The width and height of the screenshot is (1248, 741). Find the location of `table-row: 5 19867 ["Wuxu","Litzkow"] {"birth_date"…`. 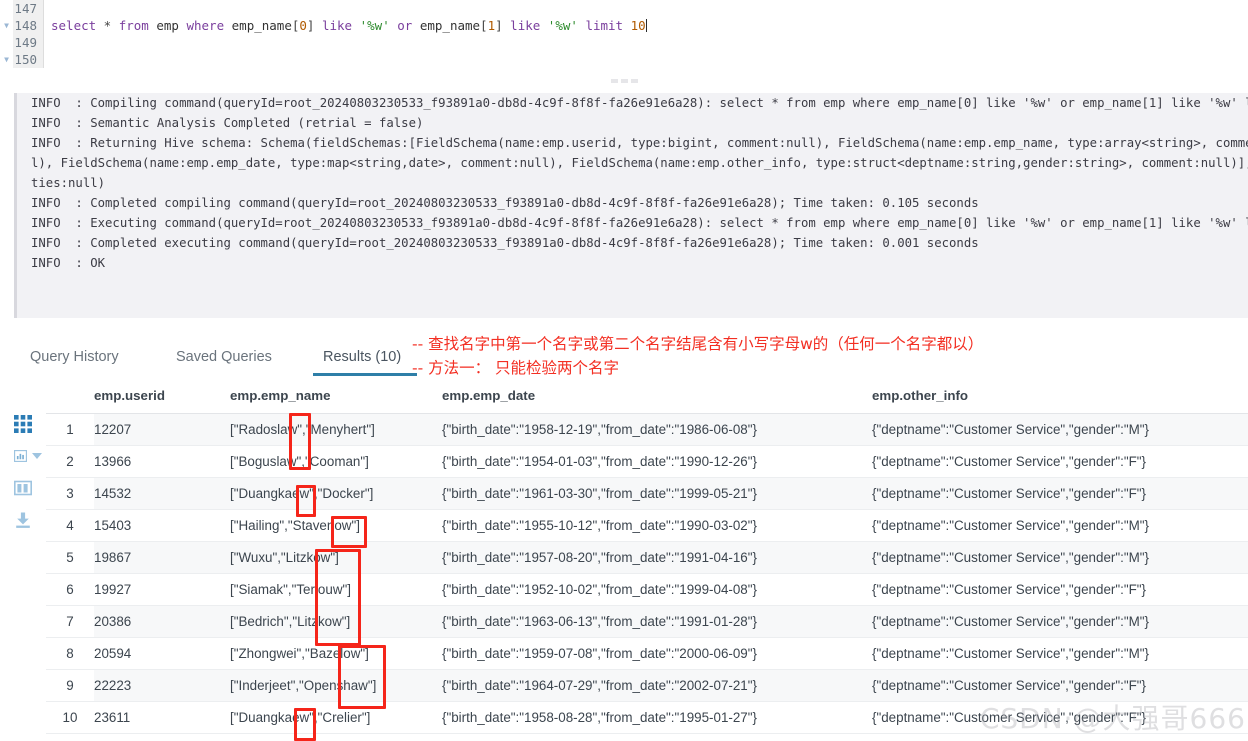

table-row: 5 19867 ["Wuxu","Litzkow"] {"birth_date"… is located at coordinates (647, 557).